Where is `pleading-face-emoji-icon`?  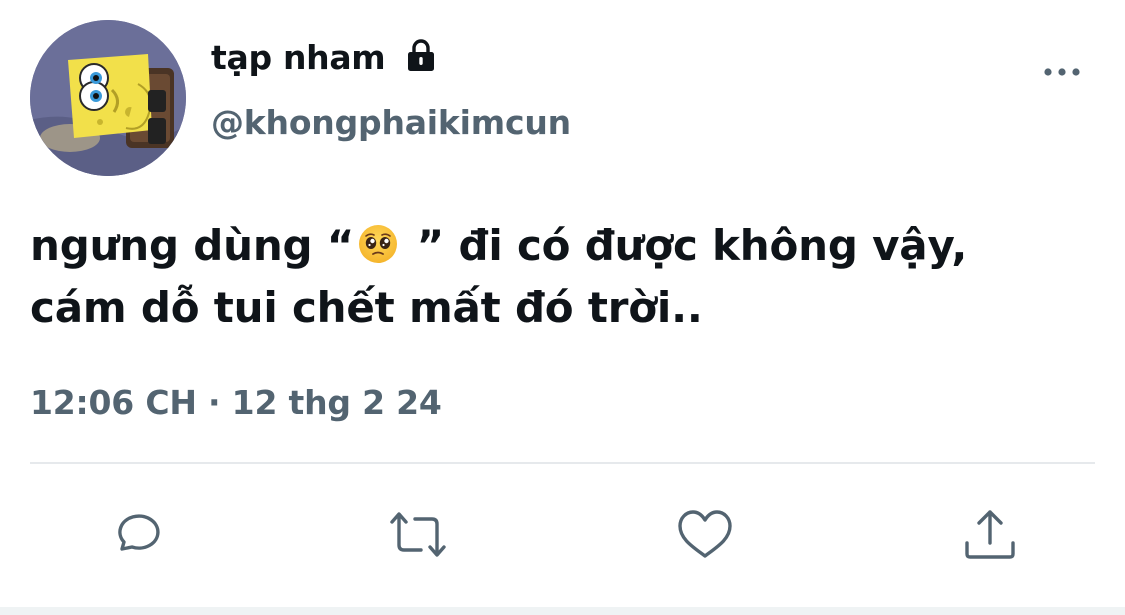 pleading-face-emoji-icon is located at coordinates (378, 244).